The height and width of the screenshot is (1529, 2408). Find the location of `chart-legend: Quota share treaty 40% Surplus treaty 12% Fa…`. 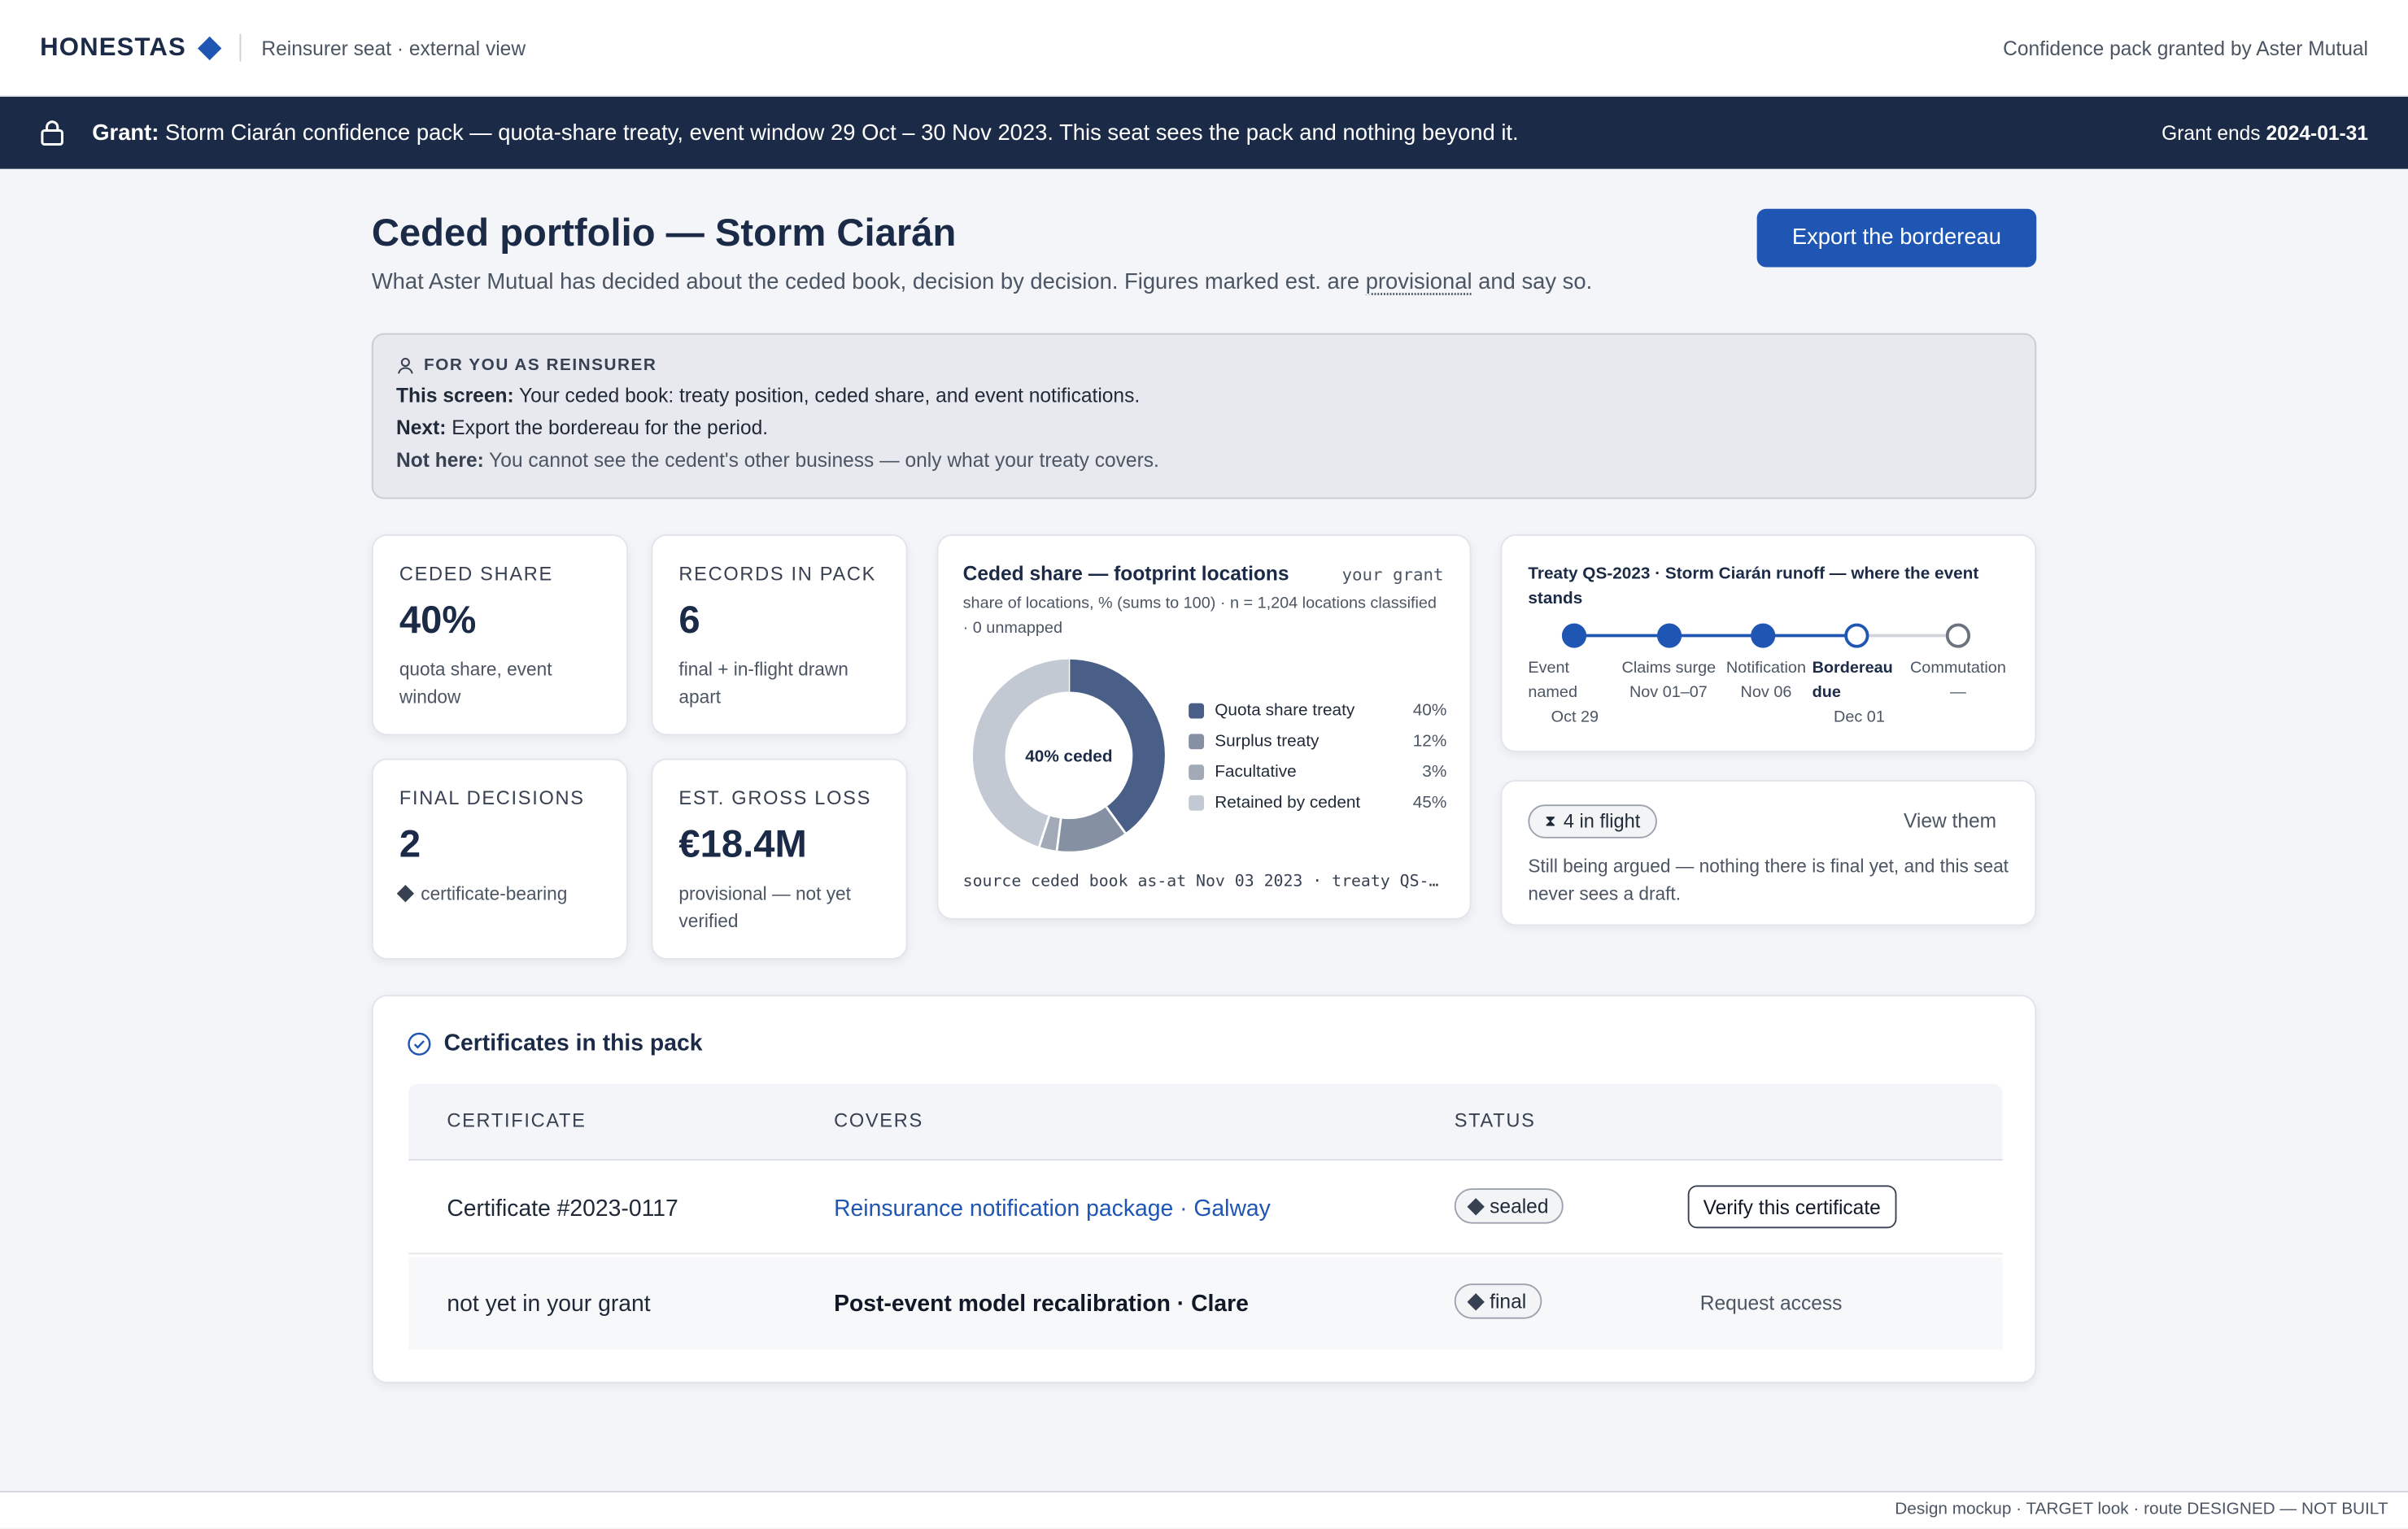

chart-legend: Quota share treaty 40% Surplus treaty 12% Fa… is located at coordinates (1318, 756).